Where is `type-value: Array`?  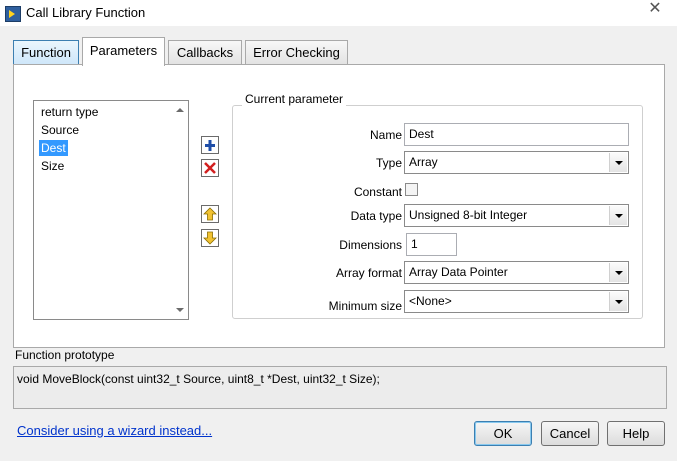 type-value: Array is located at coordinates (423, 162).